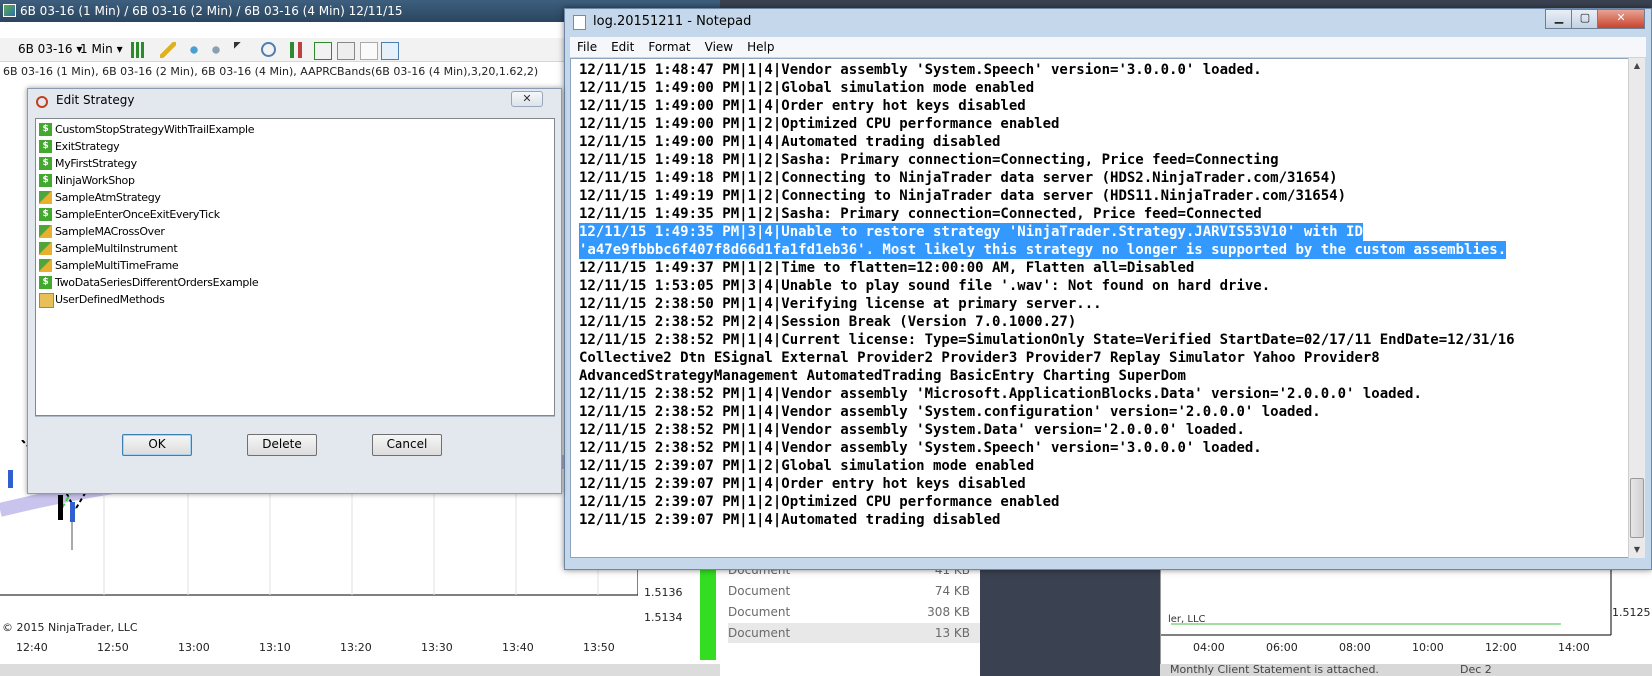 The width and height of the screenshot is (1652, 676). What do you see at coordinates (268, 49) in the screenshot?
I see `zoom-icon` at bounding box center [268, 49].